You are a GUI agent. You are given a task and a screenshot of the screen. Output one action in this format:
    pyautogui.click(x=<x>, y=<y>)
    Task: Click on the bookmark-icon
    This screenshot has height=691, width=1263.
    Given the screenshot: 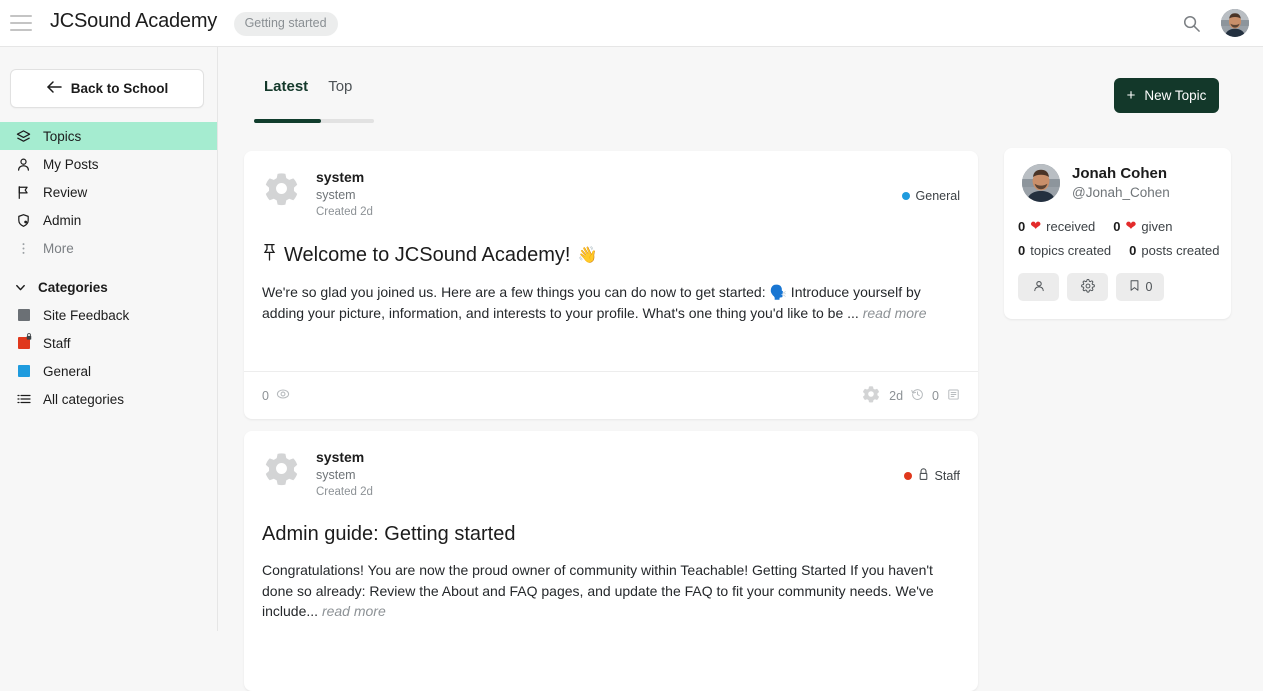 What is the action you would take?
    pyautogui.click(x=1134, y=287)
    